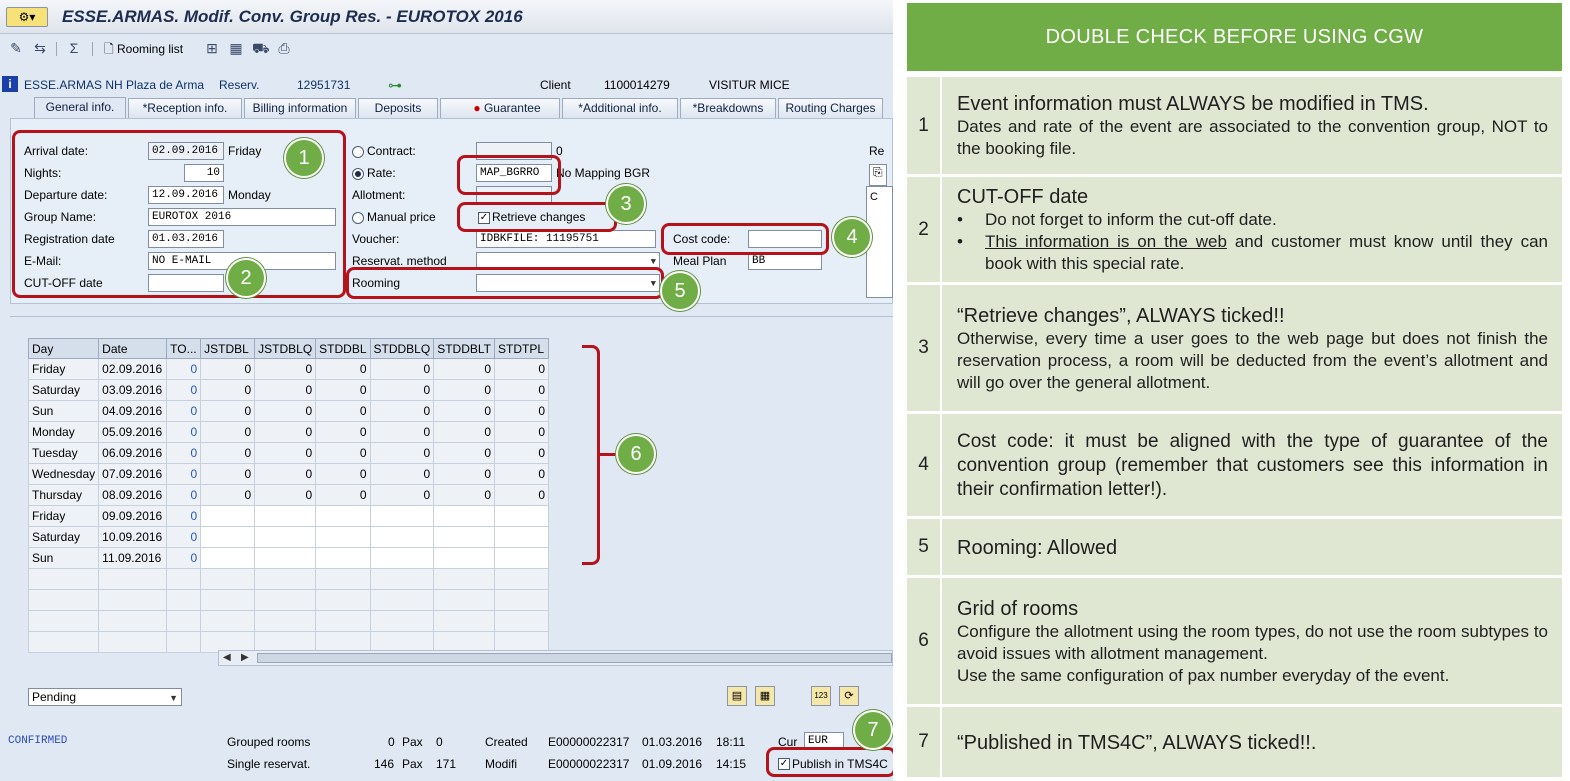 This screenshot has height=781, width=1570. What do you see at coordinates (288, 369) in the screenshot?
I see `table-row: Friday 02.09.2016 0 0 0 0 0 0 0` at bounding box center [288, 369].